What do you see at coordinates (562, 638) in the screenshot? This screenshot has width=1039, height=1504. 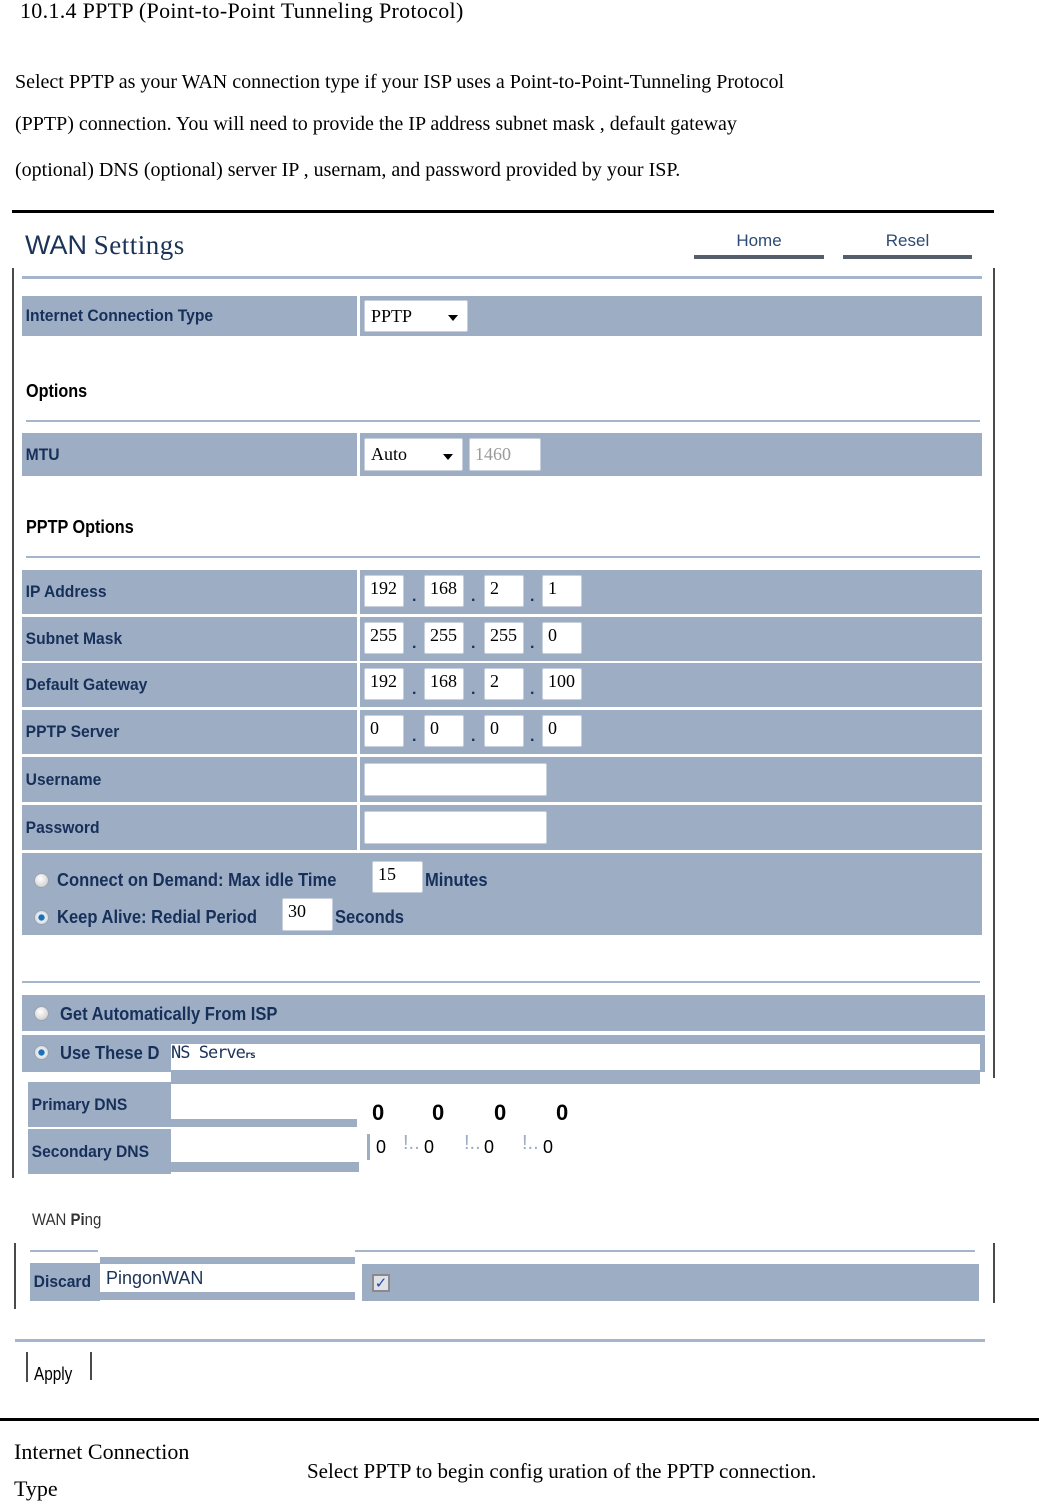 I see `subnet-mask-octet-4: 0` at bounding box center [562, 638].